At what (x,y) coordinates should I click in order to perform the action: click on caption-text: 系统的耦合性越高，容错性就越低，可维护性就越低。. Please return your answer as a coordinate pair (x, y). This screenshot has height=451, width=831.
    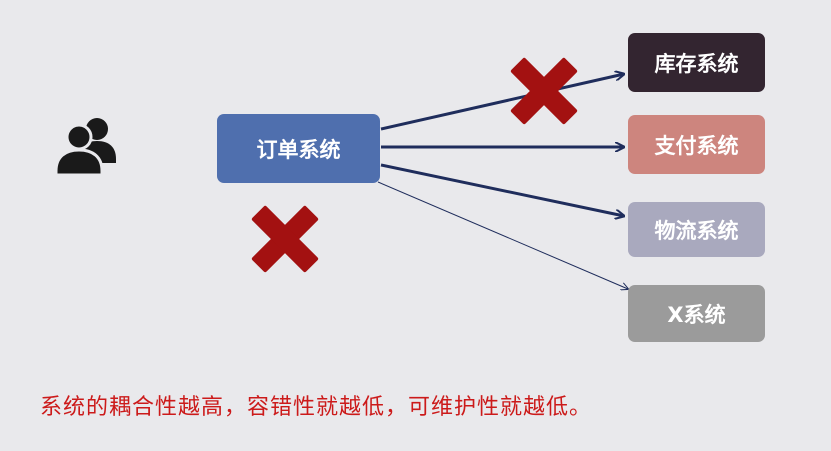
    Looking at the image, I should click on (316, 407).